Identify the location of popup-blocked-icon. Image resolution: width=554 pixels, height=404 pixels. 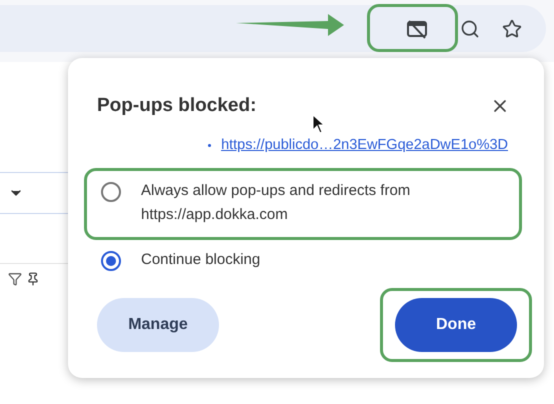
(417, 28).